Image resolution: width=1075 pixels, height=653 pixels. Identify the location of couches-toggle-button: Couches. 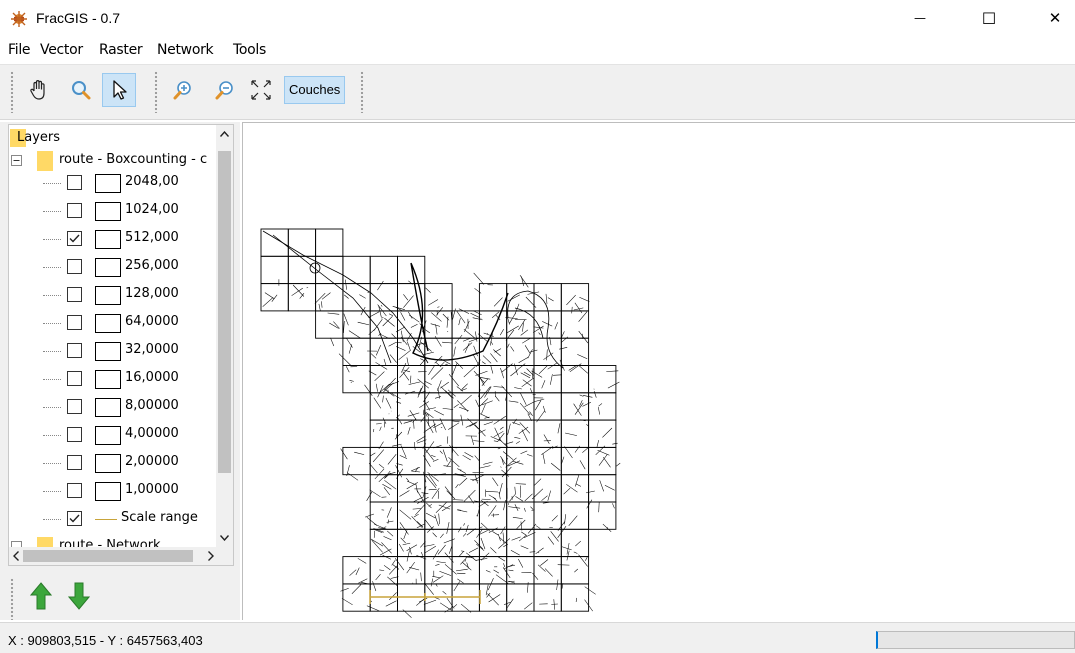
(315, 90).